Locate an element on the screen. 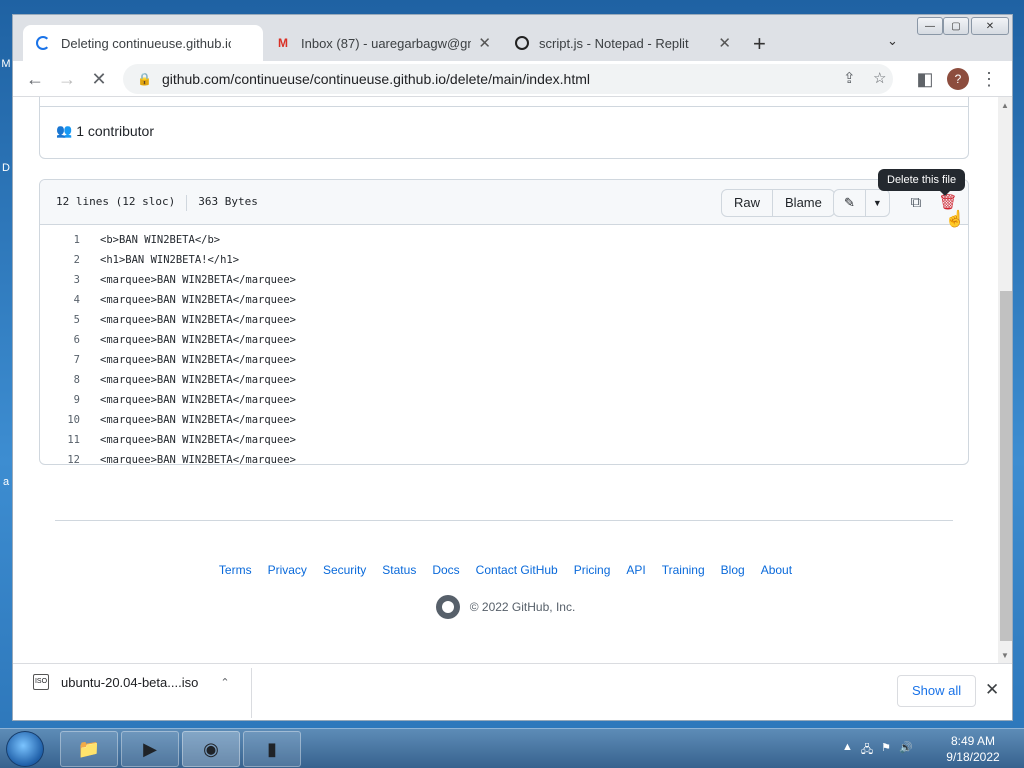 This screenshot has width=1024, height=768. download-item: ISO ubuntu-20.04-beta....iso ⌃ is located at coordinates (131, 682).